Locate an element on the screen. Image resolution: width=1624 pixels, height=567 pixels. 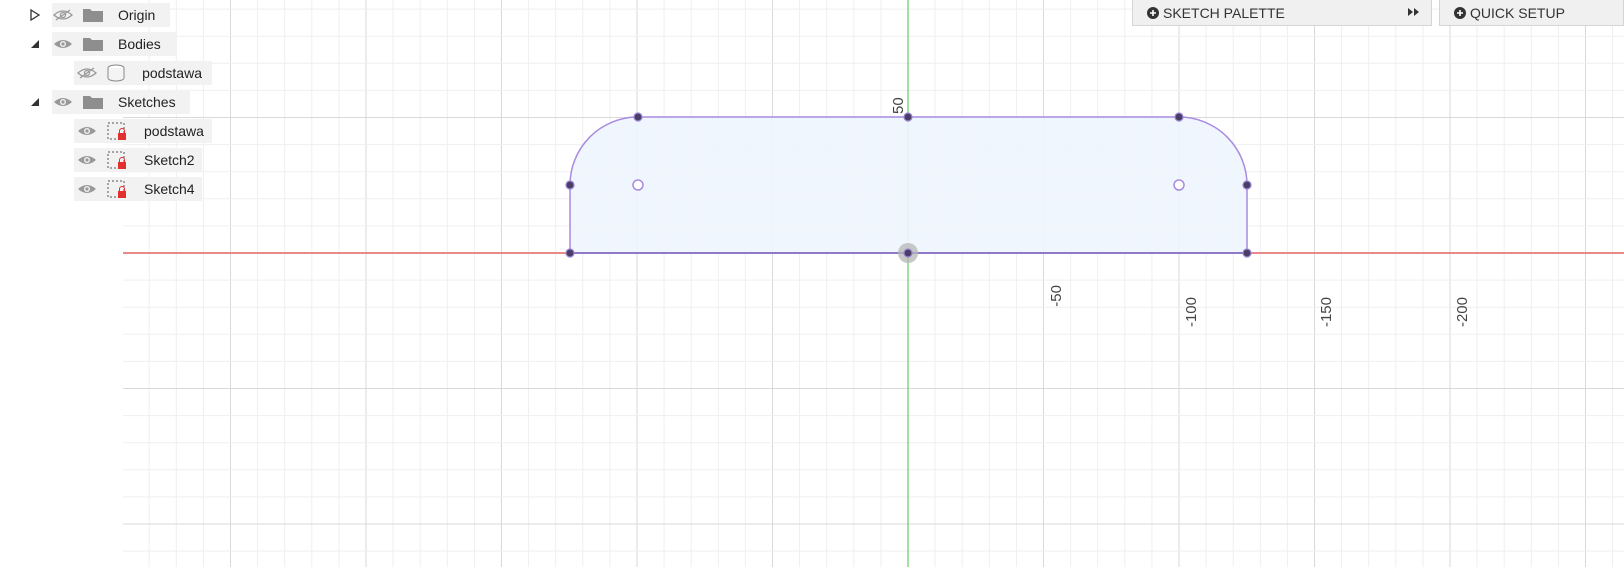
axis-label-minus-150: -150 is located at coordinates (1326, 312).